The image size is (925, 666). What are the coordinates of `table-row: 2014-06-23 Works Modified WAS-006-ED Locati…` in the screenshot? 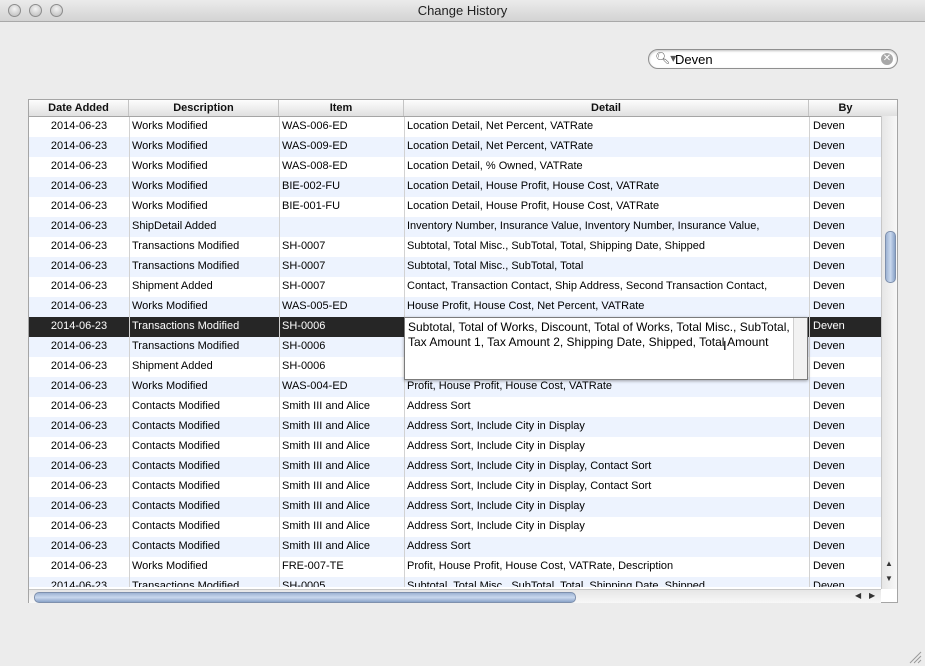 It's located at (455, 127).